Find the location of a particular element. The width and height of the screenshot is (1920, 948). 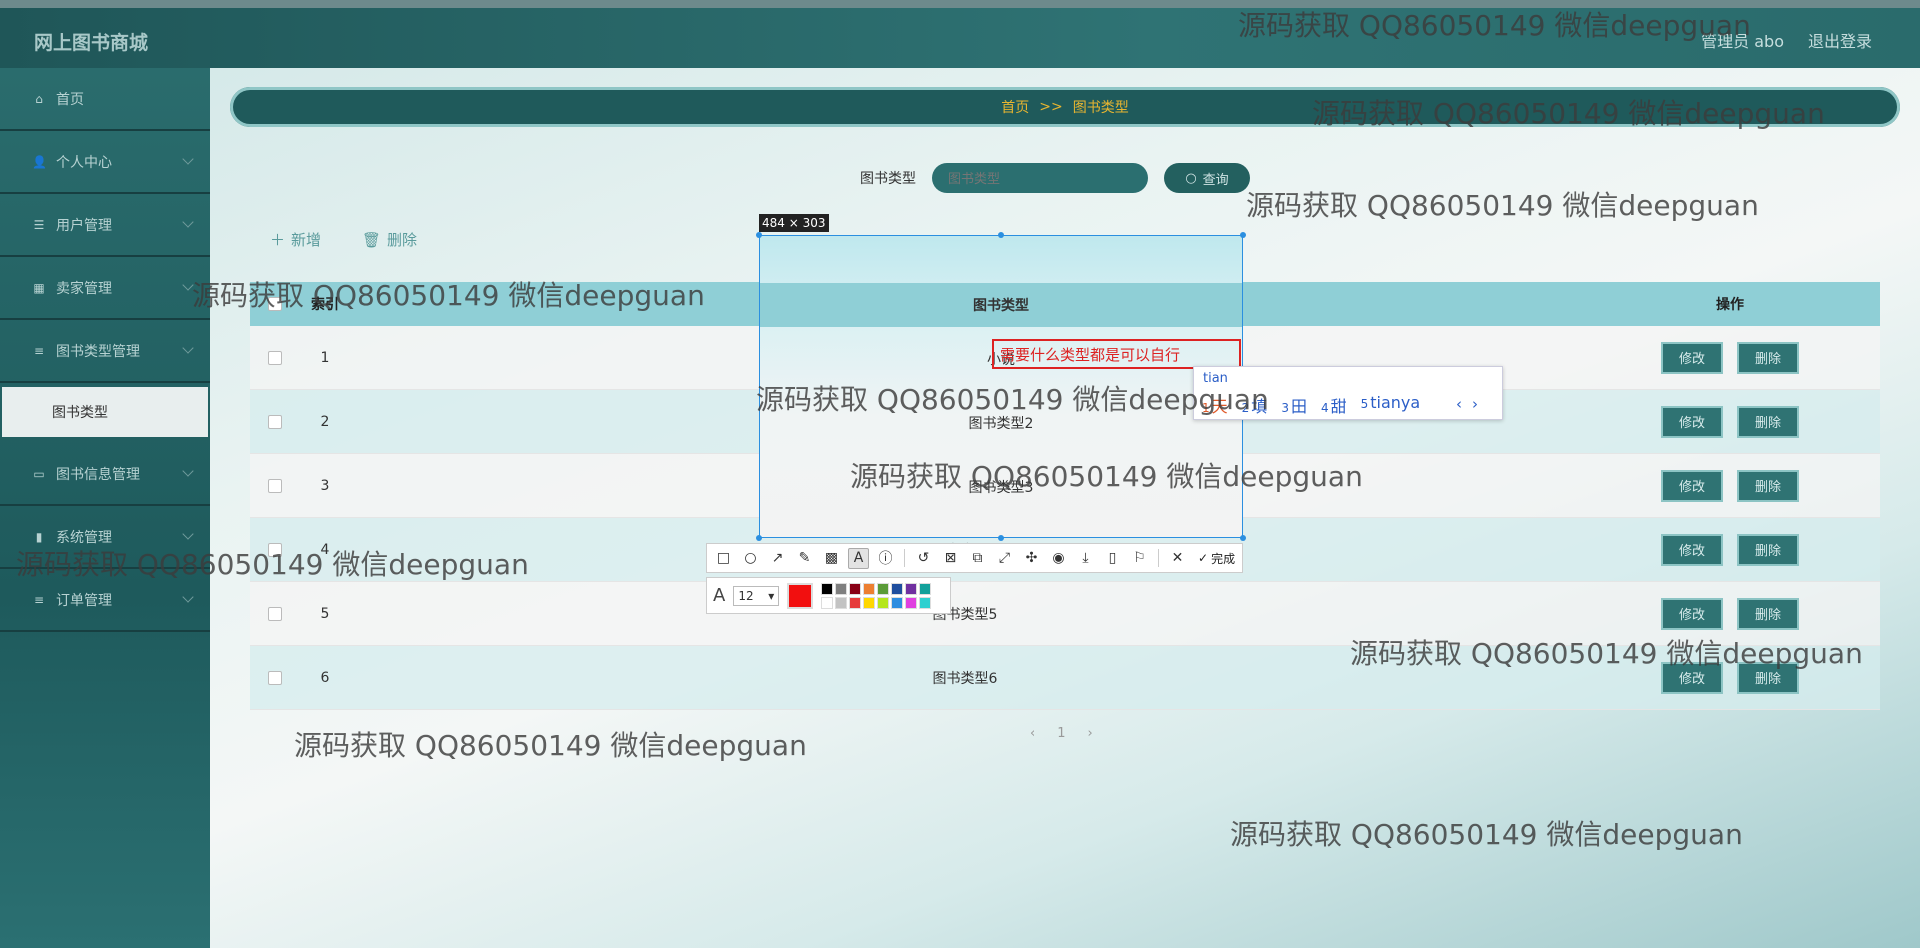

long-capture-icon: ⤢ is located at coordinates (1004, 558).